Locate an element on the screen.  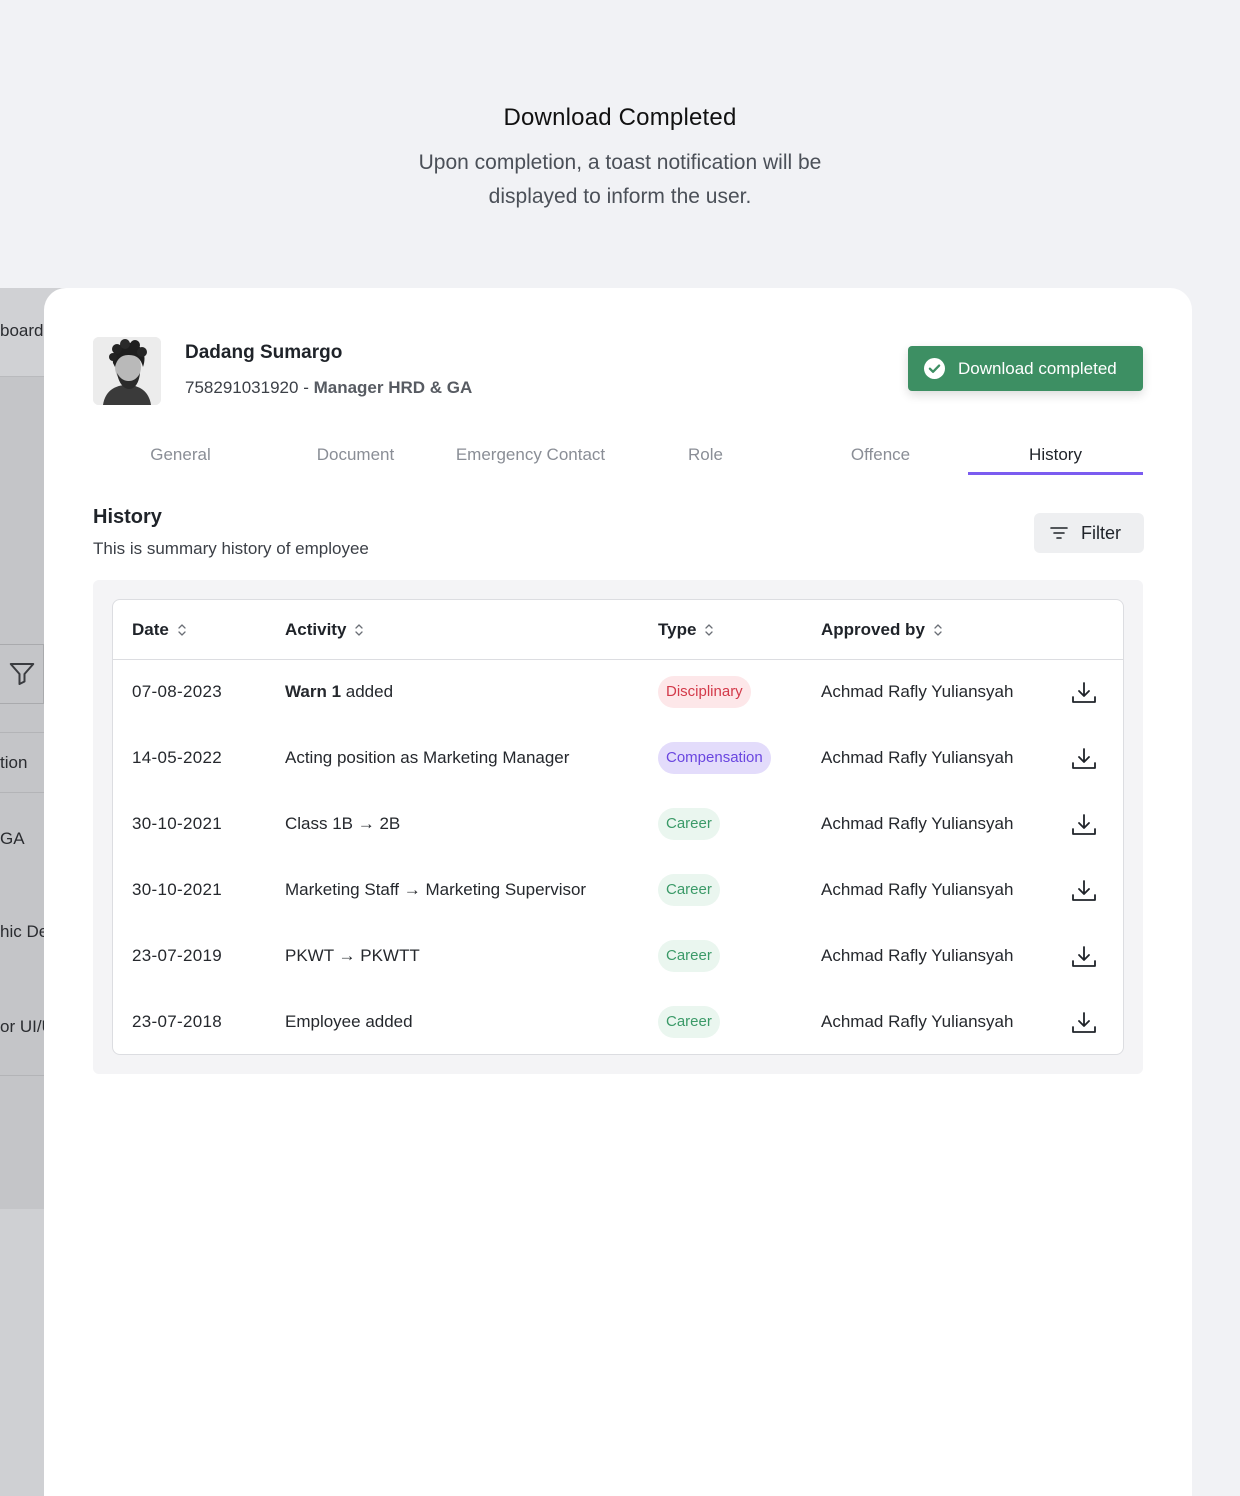
check-circle-icon is located at coordinates (934, 368).